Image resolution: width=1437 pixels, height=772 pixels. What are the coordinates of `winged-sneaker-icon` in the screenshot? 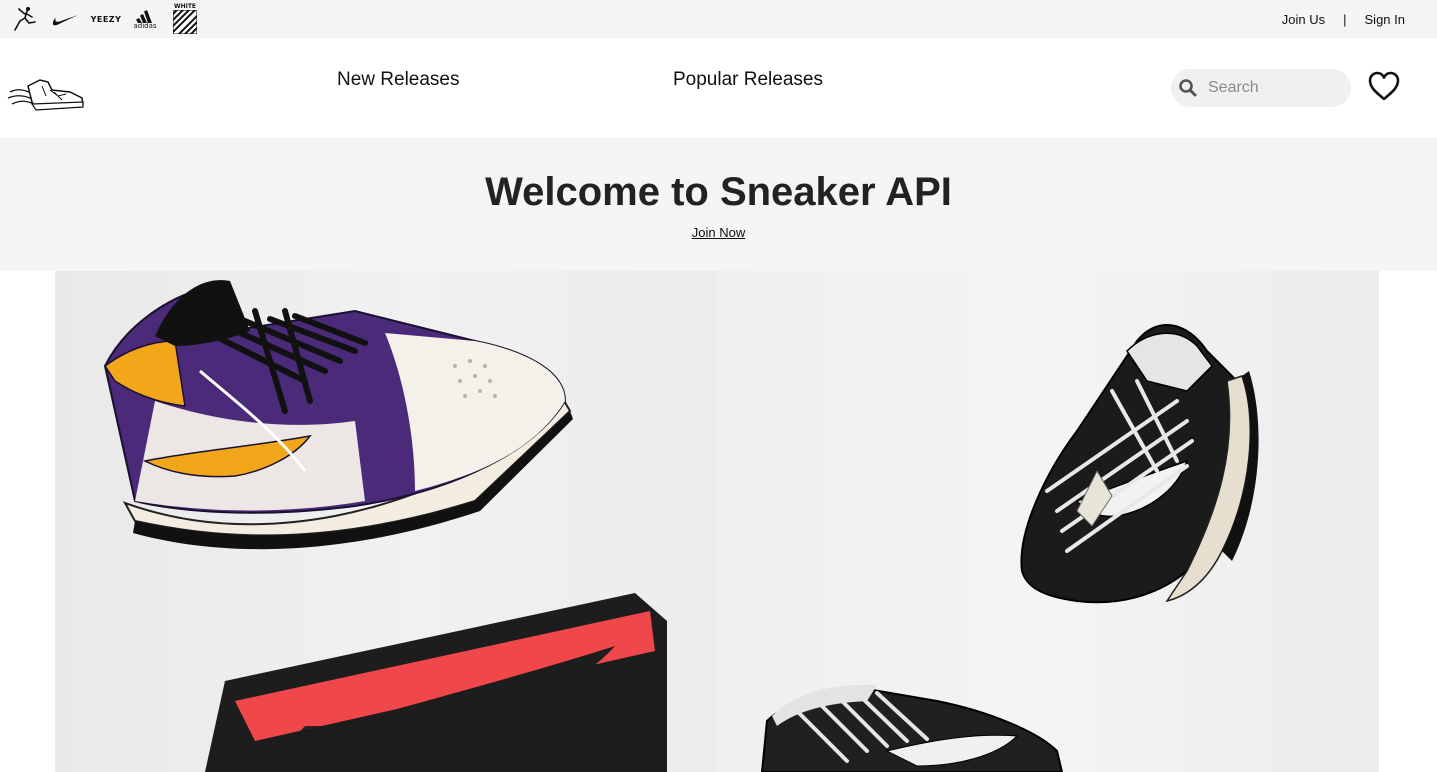 It's located at (45, 95).